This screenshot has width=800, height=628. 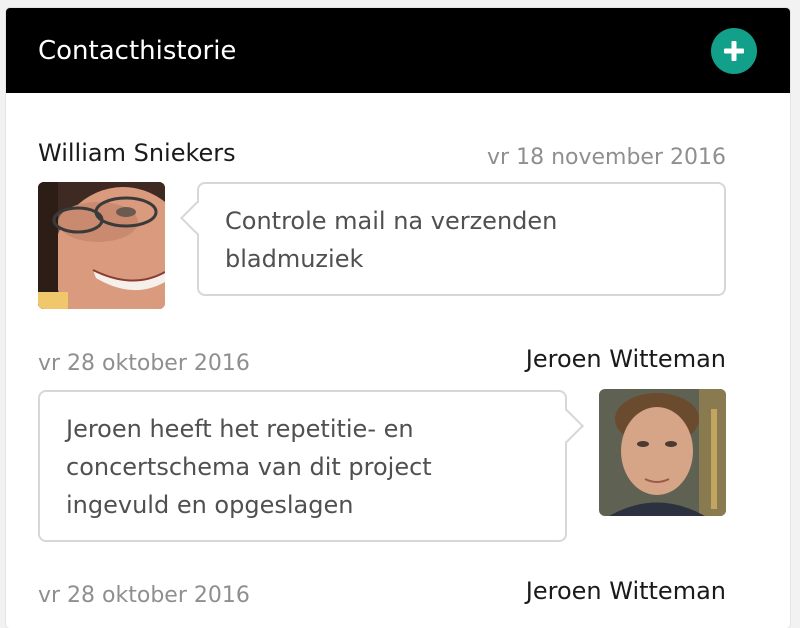 I want to click on avatar-jeroen-witteman, so click(x=662, y=452).